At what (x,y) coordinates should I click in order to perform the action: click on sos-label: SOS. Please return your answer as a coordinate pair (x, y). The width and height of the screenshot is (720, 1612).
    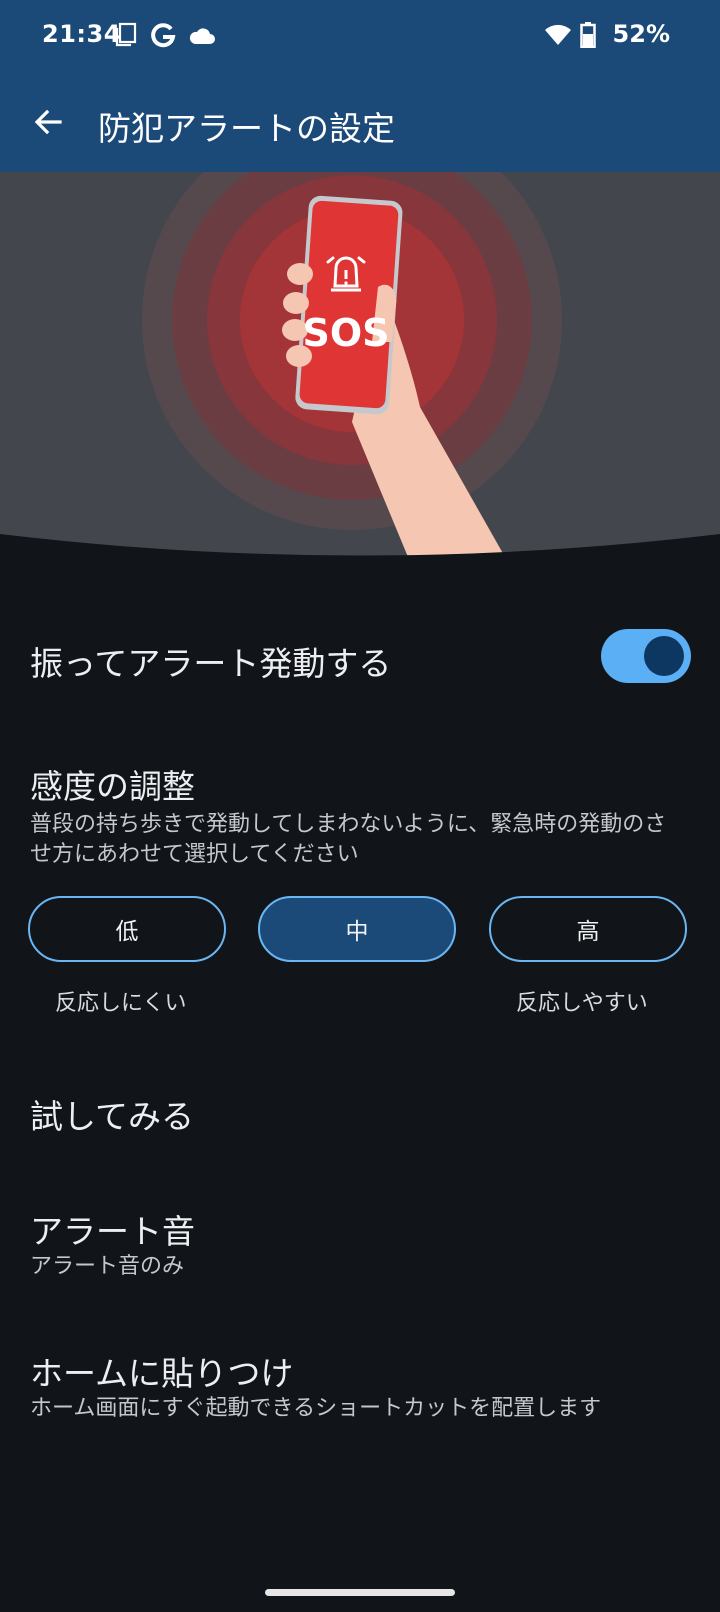
    Looking at the image, I should click on (345, 333).